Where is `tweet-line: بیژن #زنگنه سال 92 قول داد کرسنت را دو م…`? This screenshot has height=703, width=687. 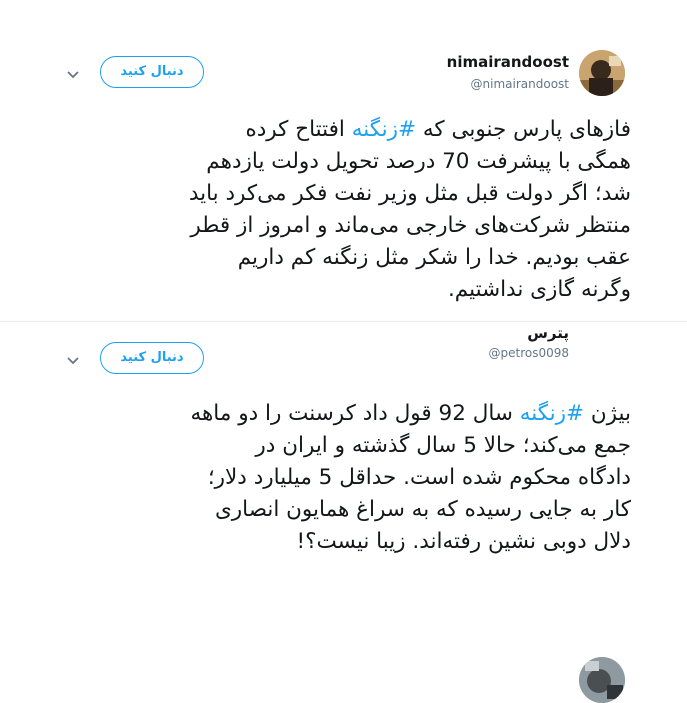 tweet-line: بیژن #زنگنه سال 92 قول داد کرسنت را دو م… is located at coordinates (410, 413).